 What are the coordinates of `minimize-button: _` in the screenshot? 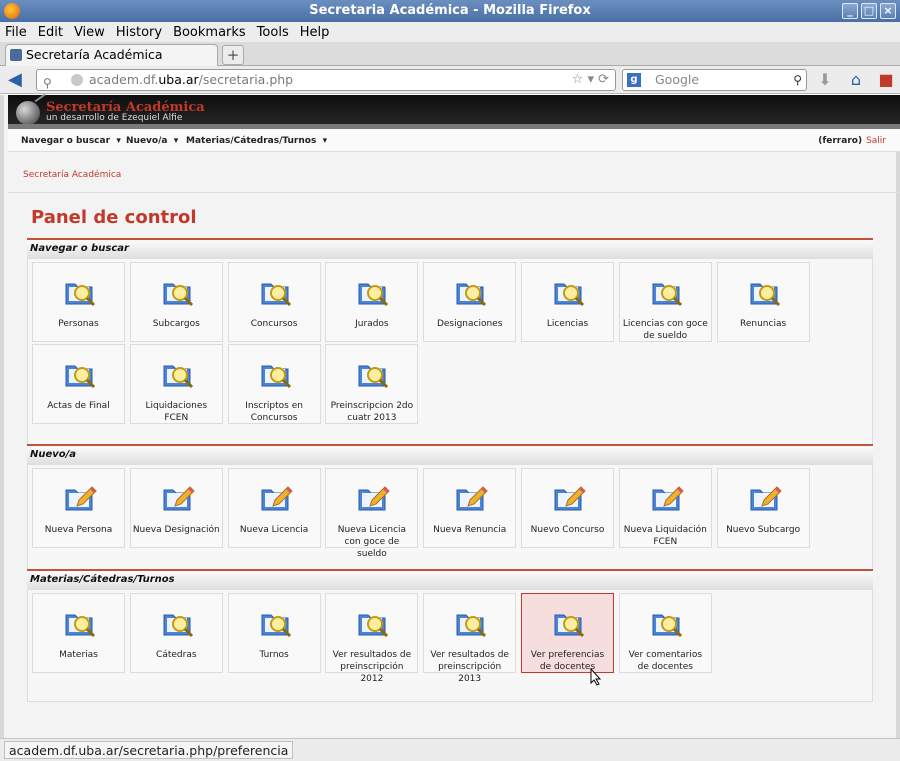 It's located at (850, 11).